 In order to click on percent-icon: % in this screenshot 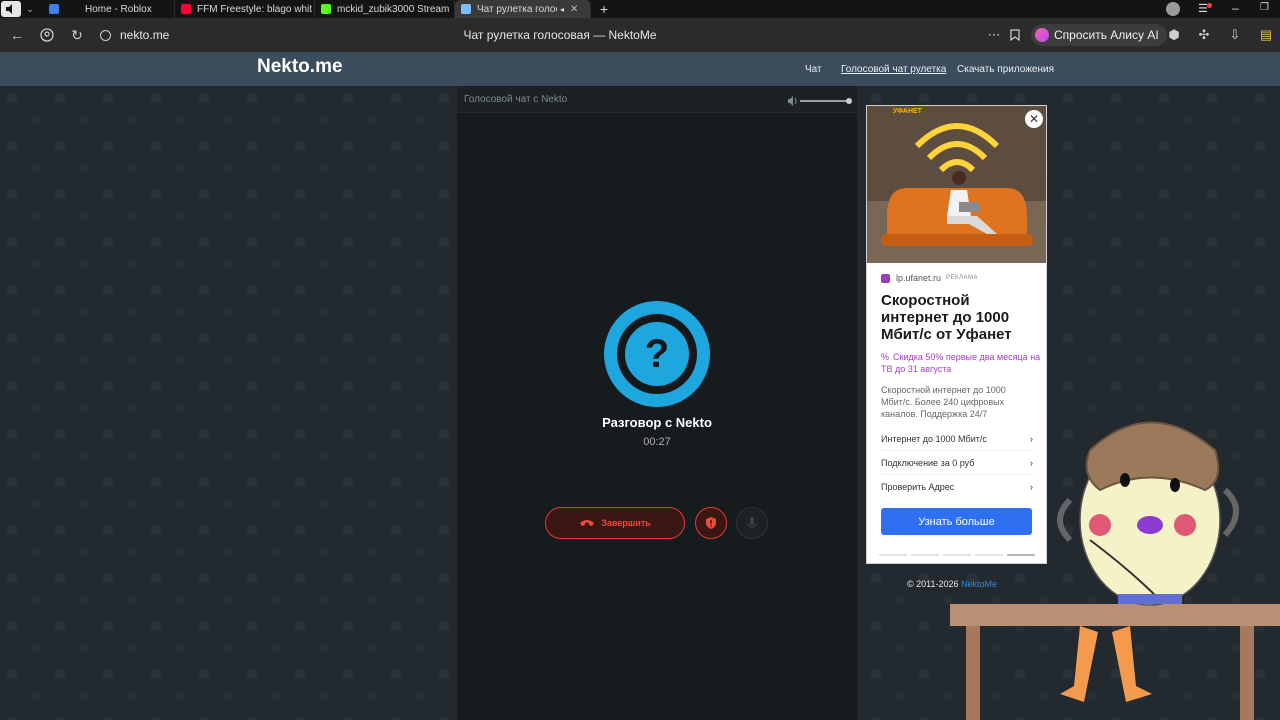, I will do `click(885, 357)`.